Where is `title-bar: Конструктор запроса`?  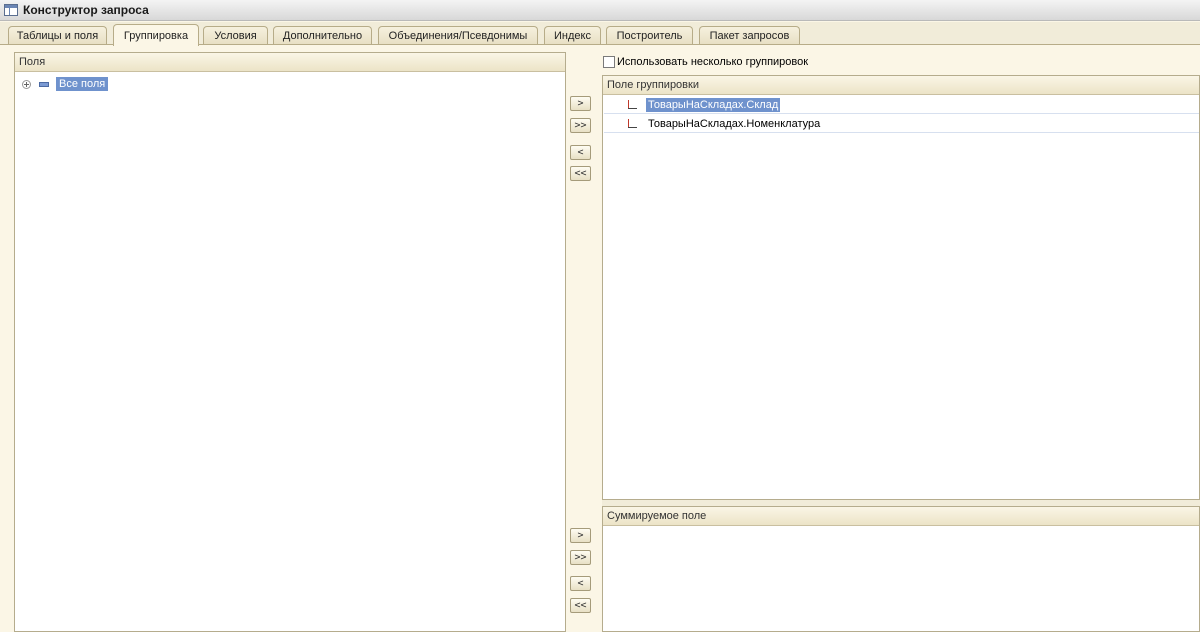
title-bar: Конструктор запроса is located at coordinates (600, 10).